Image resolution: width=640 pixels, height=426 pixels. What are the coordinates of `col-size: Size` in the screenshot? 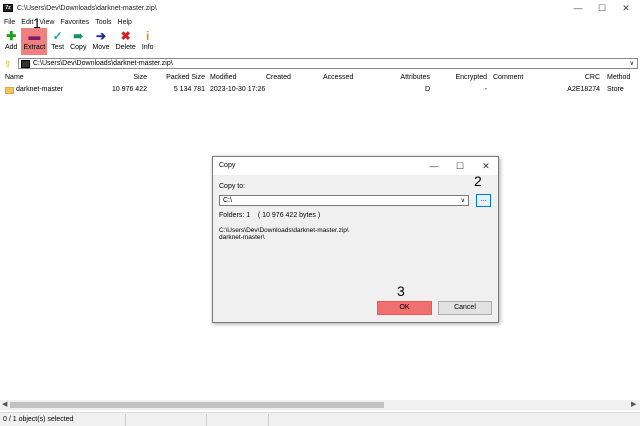 It's located at (123, 77).